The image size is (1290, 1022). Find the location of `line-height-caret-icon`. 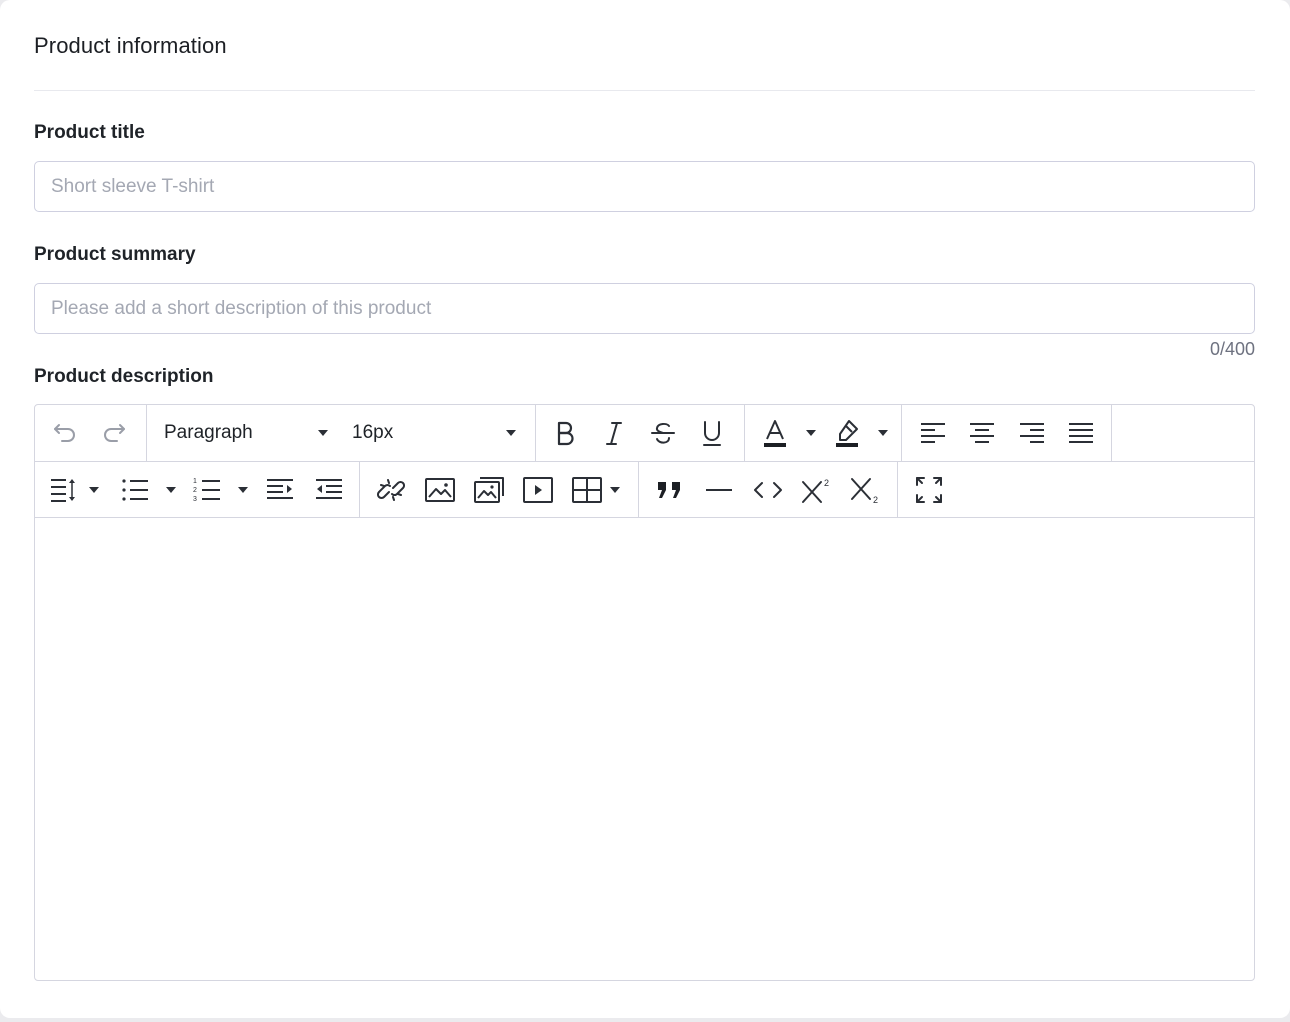

line-height-caret-icon is located at coordinates (94, 489).